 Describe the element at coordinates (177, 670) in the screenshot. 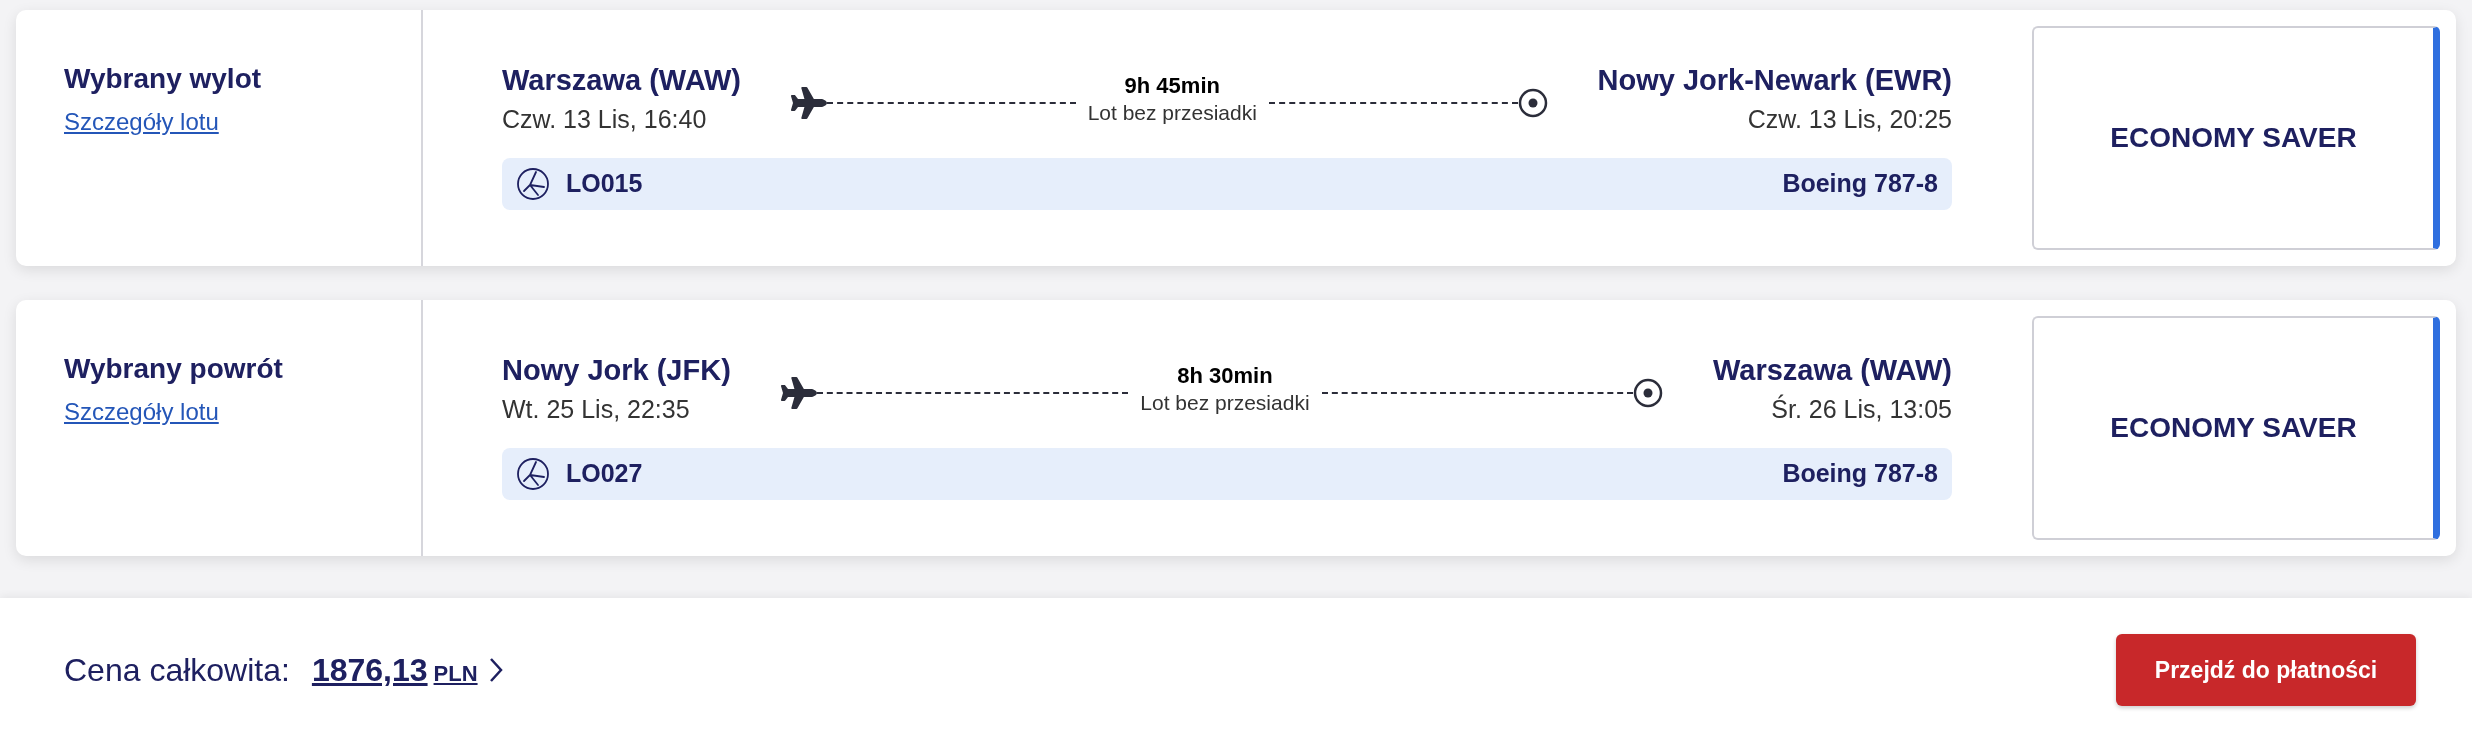

I see `total-price-label: Cena całkowita:` at that location.